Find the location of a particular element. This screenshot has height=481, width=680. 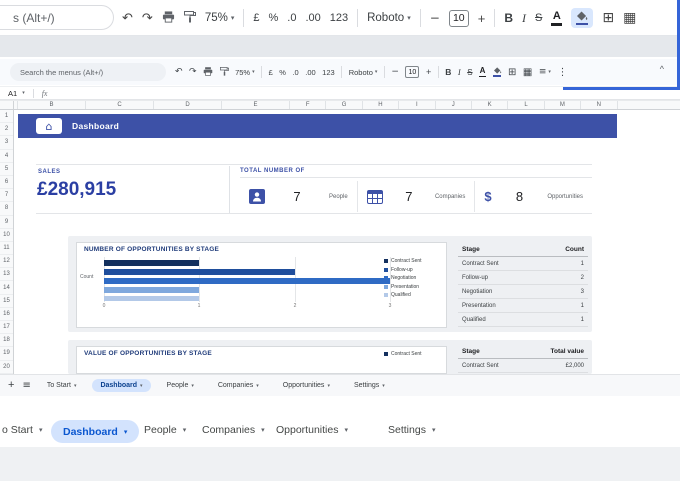

zoomed-tab-to-start: o Start ▾ is located at coordinates (22, 430).